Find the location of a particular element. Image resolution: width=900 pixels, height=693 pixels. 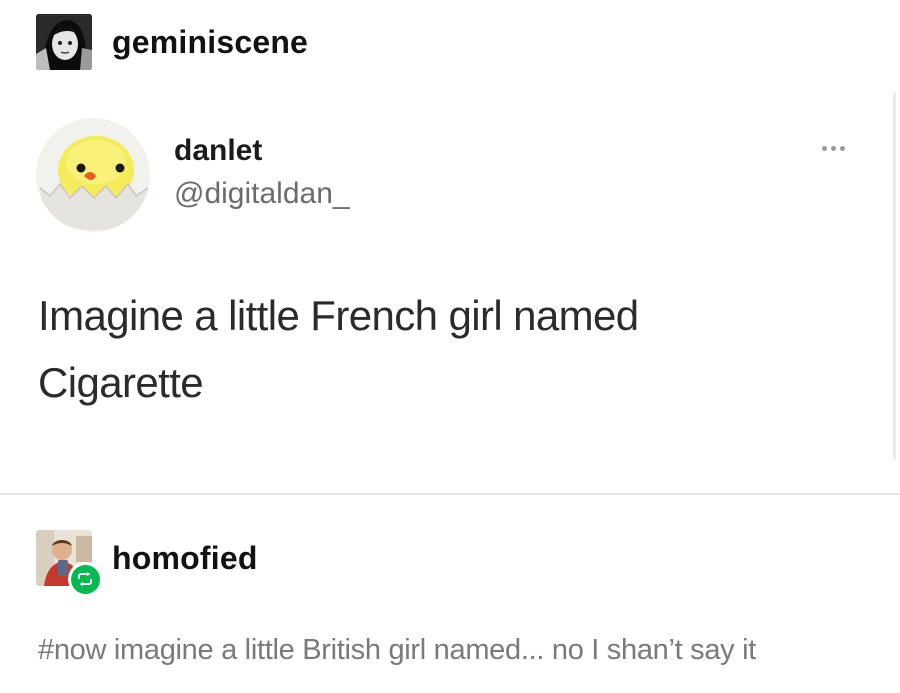

tweet-display-name: danlet is located at coordinates (218, 150).